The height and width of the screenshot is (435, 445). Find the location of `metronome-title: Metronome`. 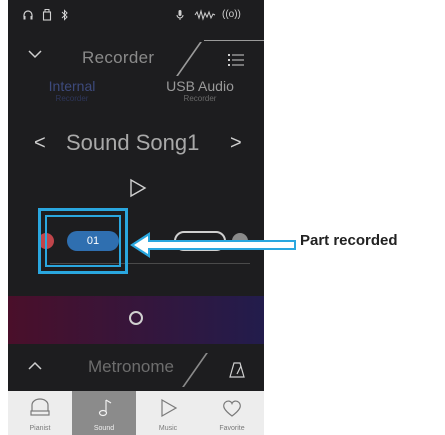

metronome-title: Metronome is located at coordinates (131, 366).